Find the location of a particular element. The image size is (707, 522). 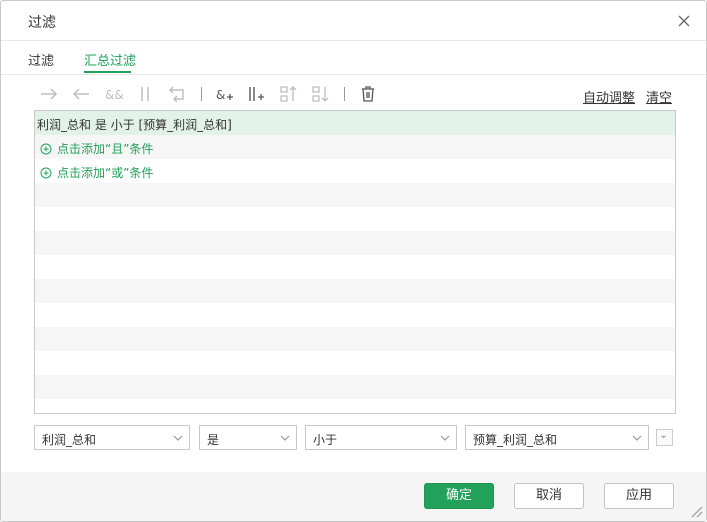

wrap-icon is located at coordinates (177, 94).